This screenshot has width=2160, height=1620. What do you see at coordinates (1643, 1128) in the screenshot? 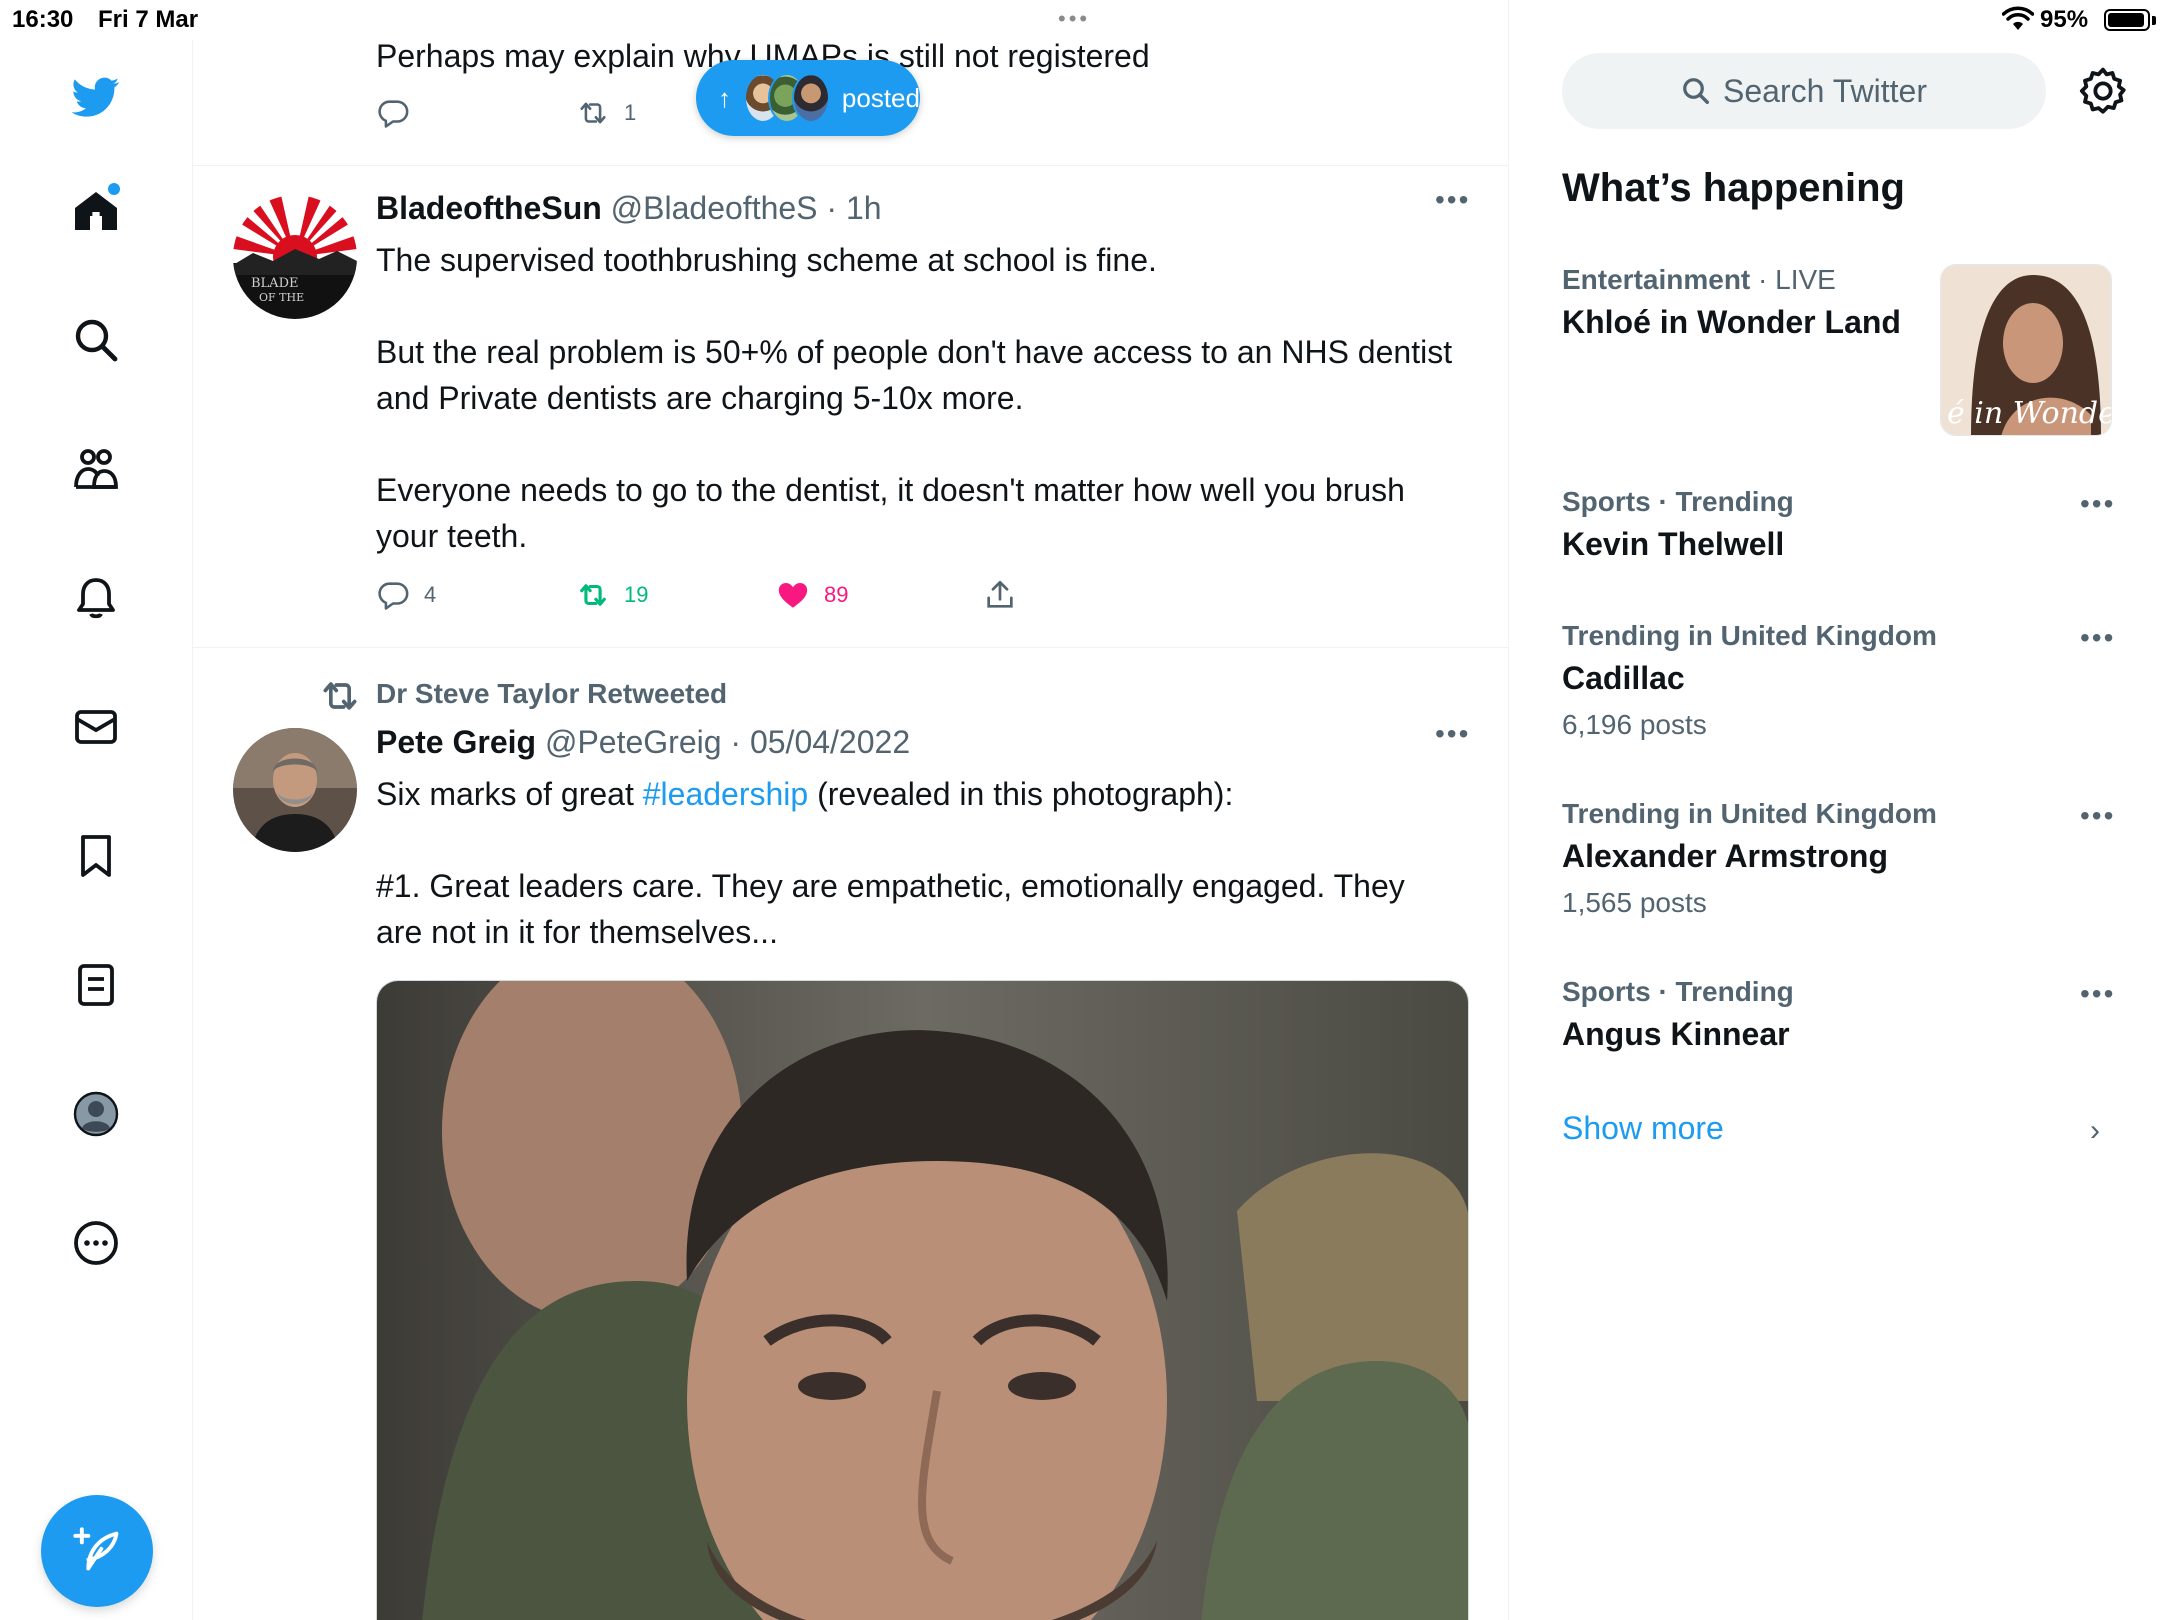
I see `show-more-link: Show more` at bounding box center [1643, 1128].